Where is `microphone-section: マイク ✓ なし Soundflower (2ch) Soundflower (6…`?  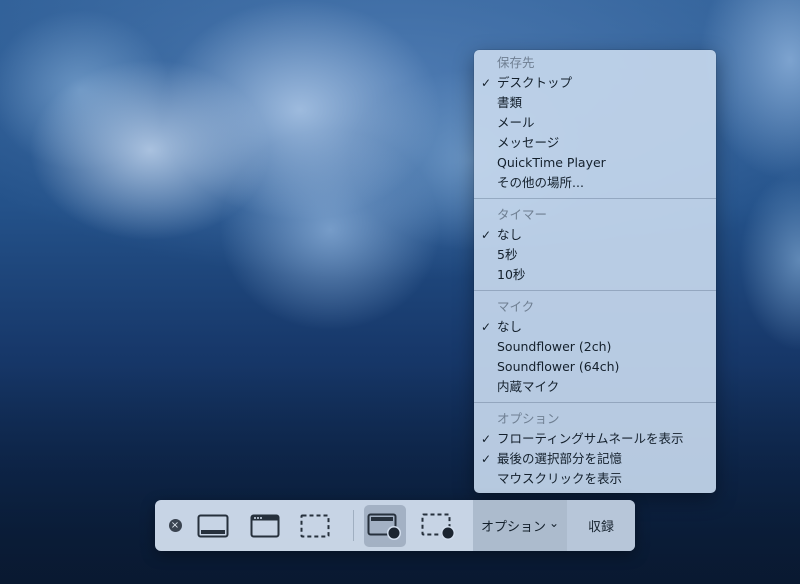
microphone-section: マイク ✓ なし Soundflower (2ch) Soundflower (6… is located at coordinates (595, 347).